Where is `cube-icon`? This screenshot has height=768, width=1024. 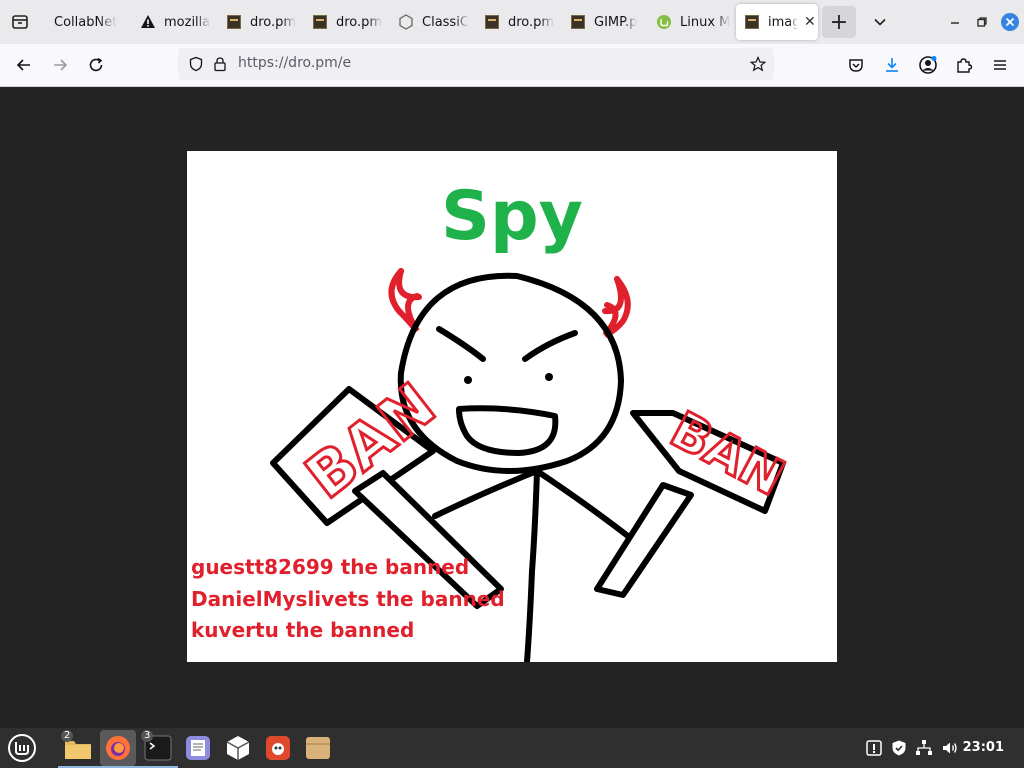 cube-icon is located at coordinates (406, 22).